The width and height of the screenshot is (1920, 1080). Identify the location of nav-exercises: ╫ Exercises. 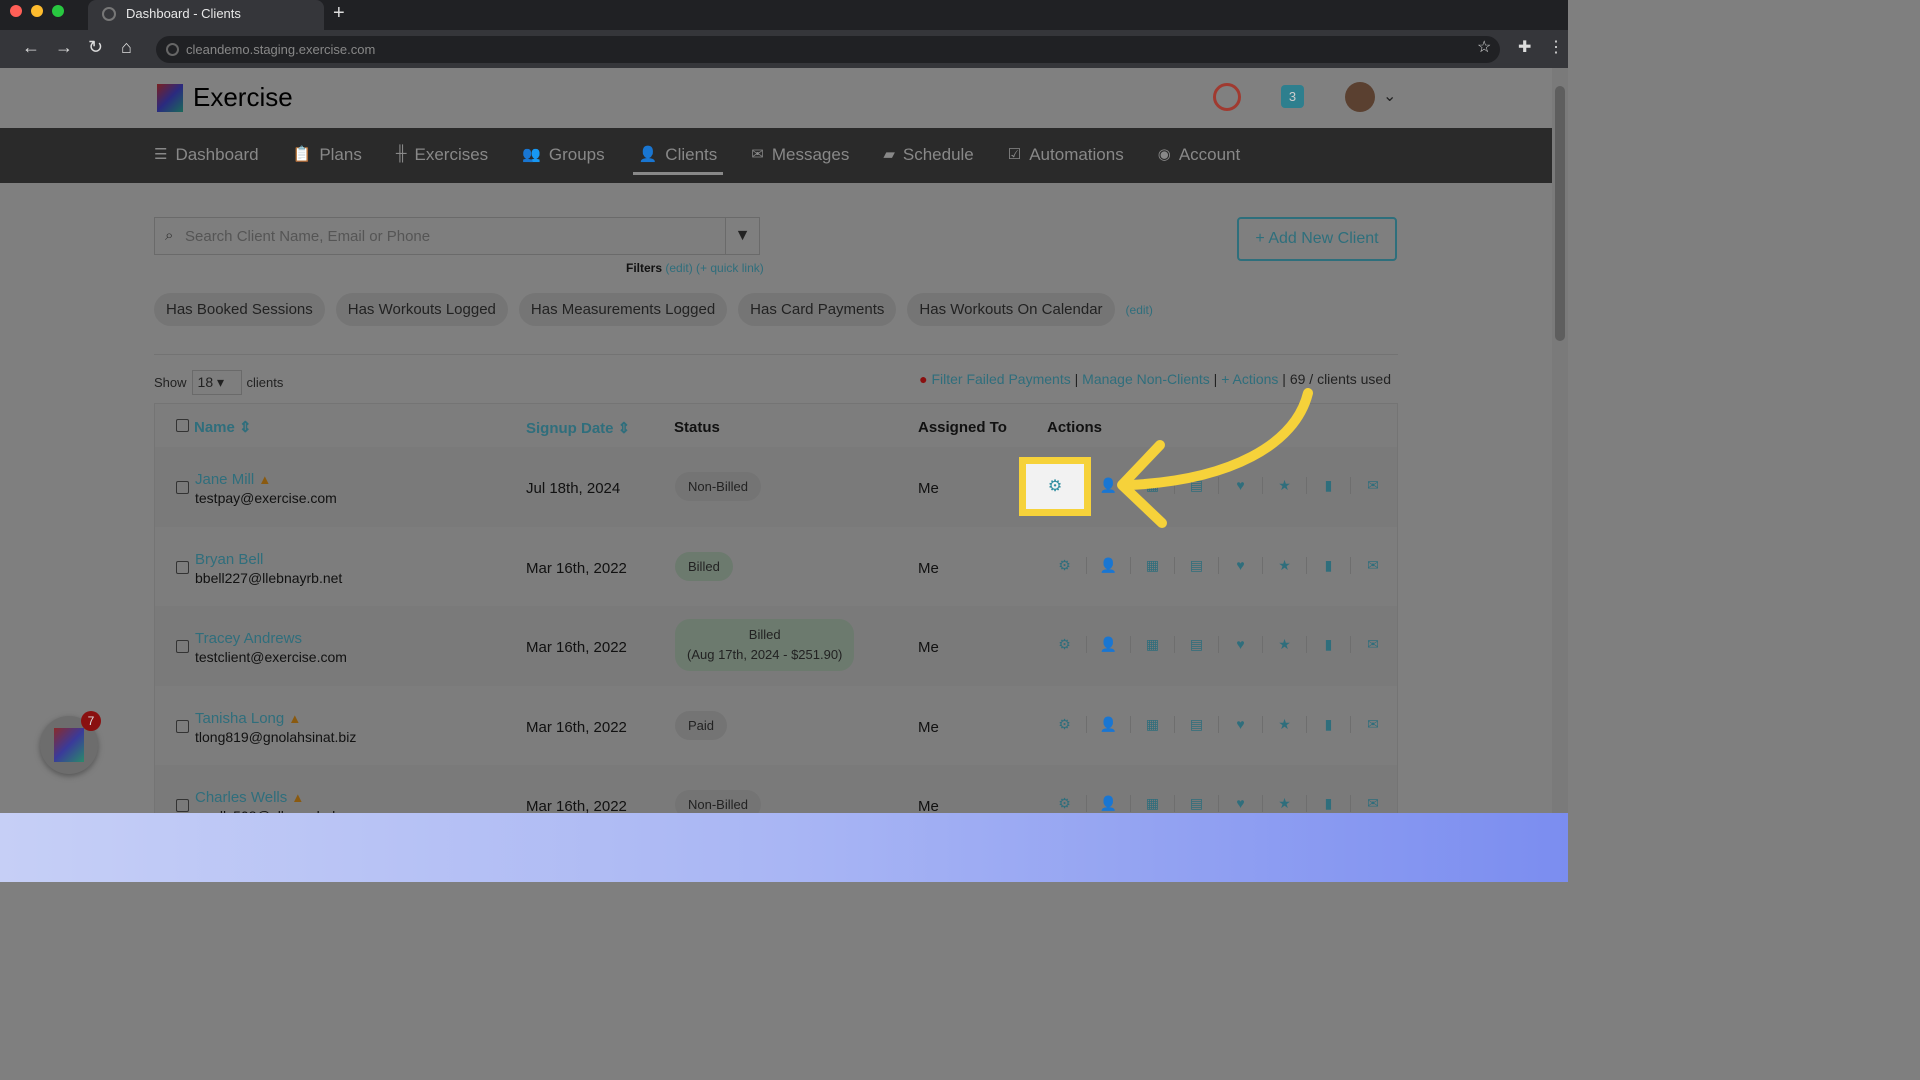
(442, 155).